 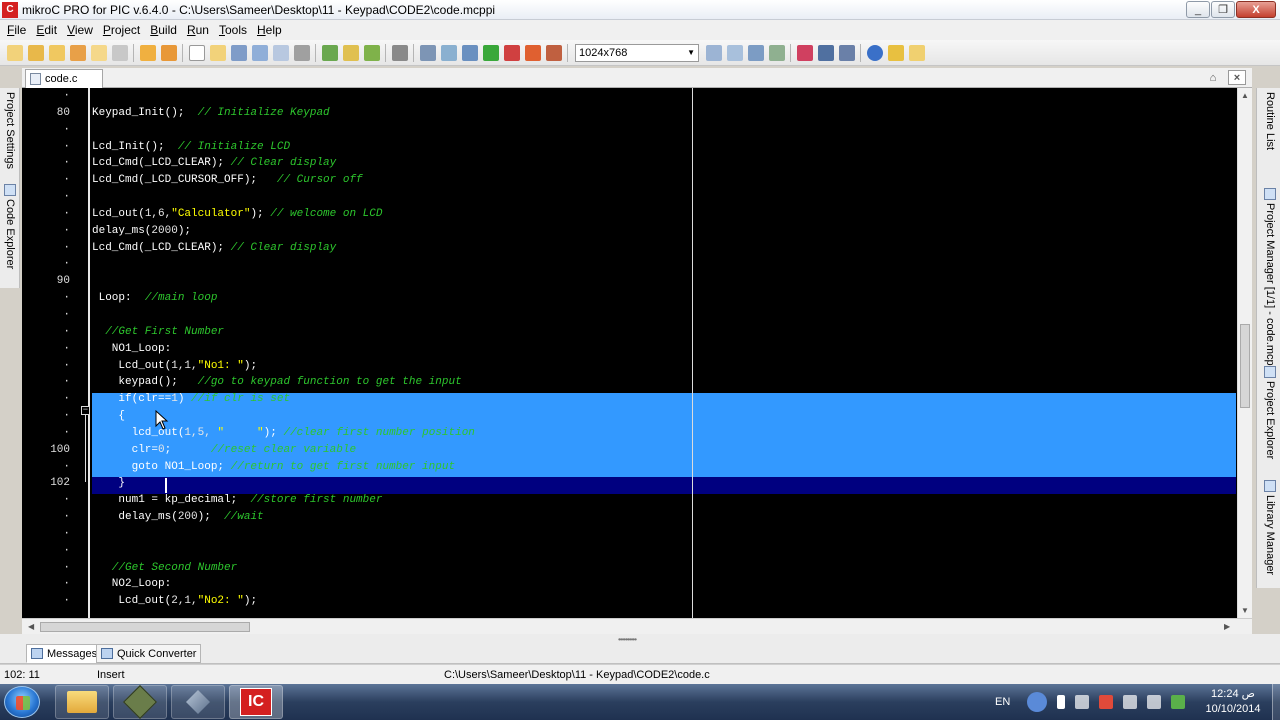 What do you see at coordinates (163, 30) in the screenshot?
I see `menu-build: Build` at bounding box center [163, 30].